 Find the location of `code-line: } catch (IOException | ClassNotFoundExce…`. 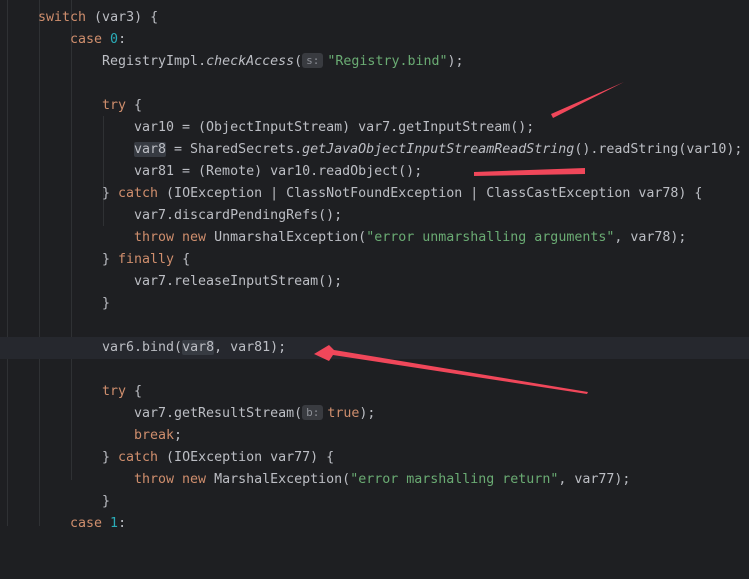

code-line: } catch (IOException | ClassNotFoundExce… is located at coordinates (374, 194).